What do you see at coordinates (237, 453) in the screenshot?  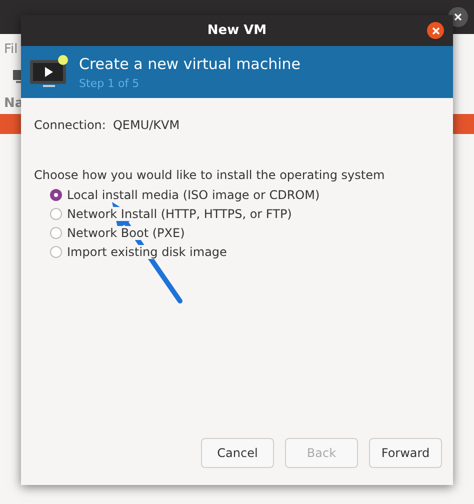 I see `dialog-button: Cancel` at bounding box center [237, 453].